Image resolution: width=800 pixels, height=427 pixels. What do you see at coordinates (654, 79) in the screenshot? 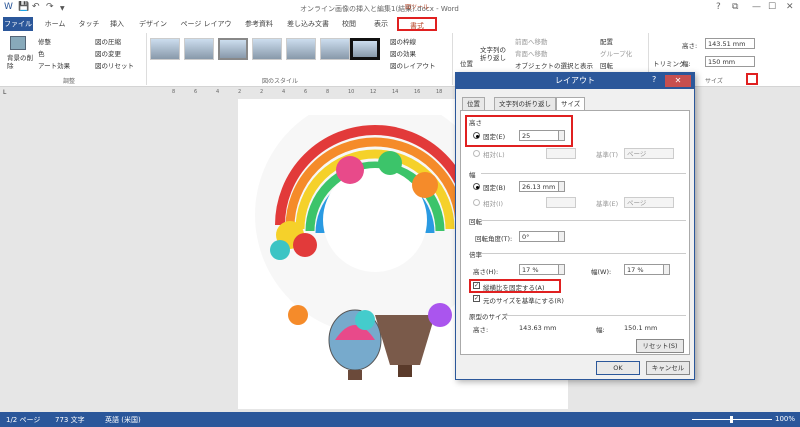
I see `dialog-help-icon: ?` at bounding box center [654, 79].